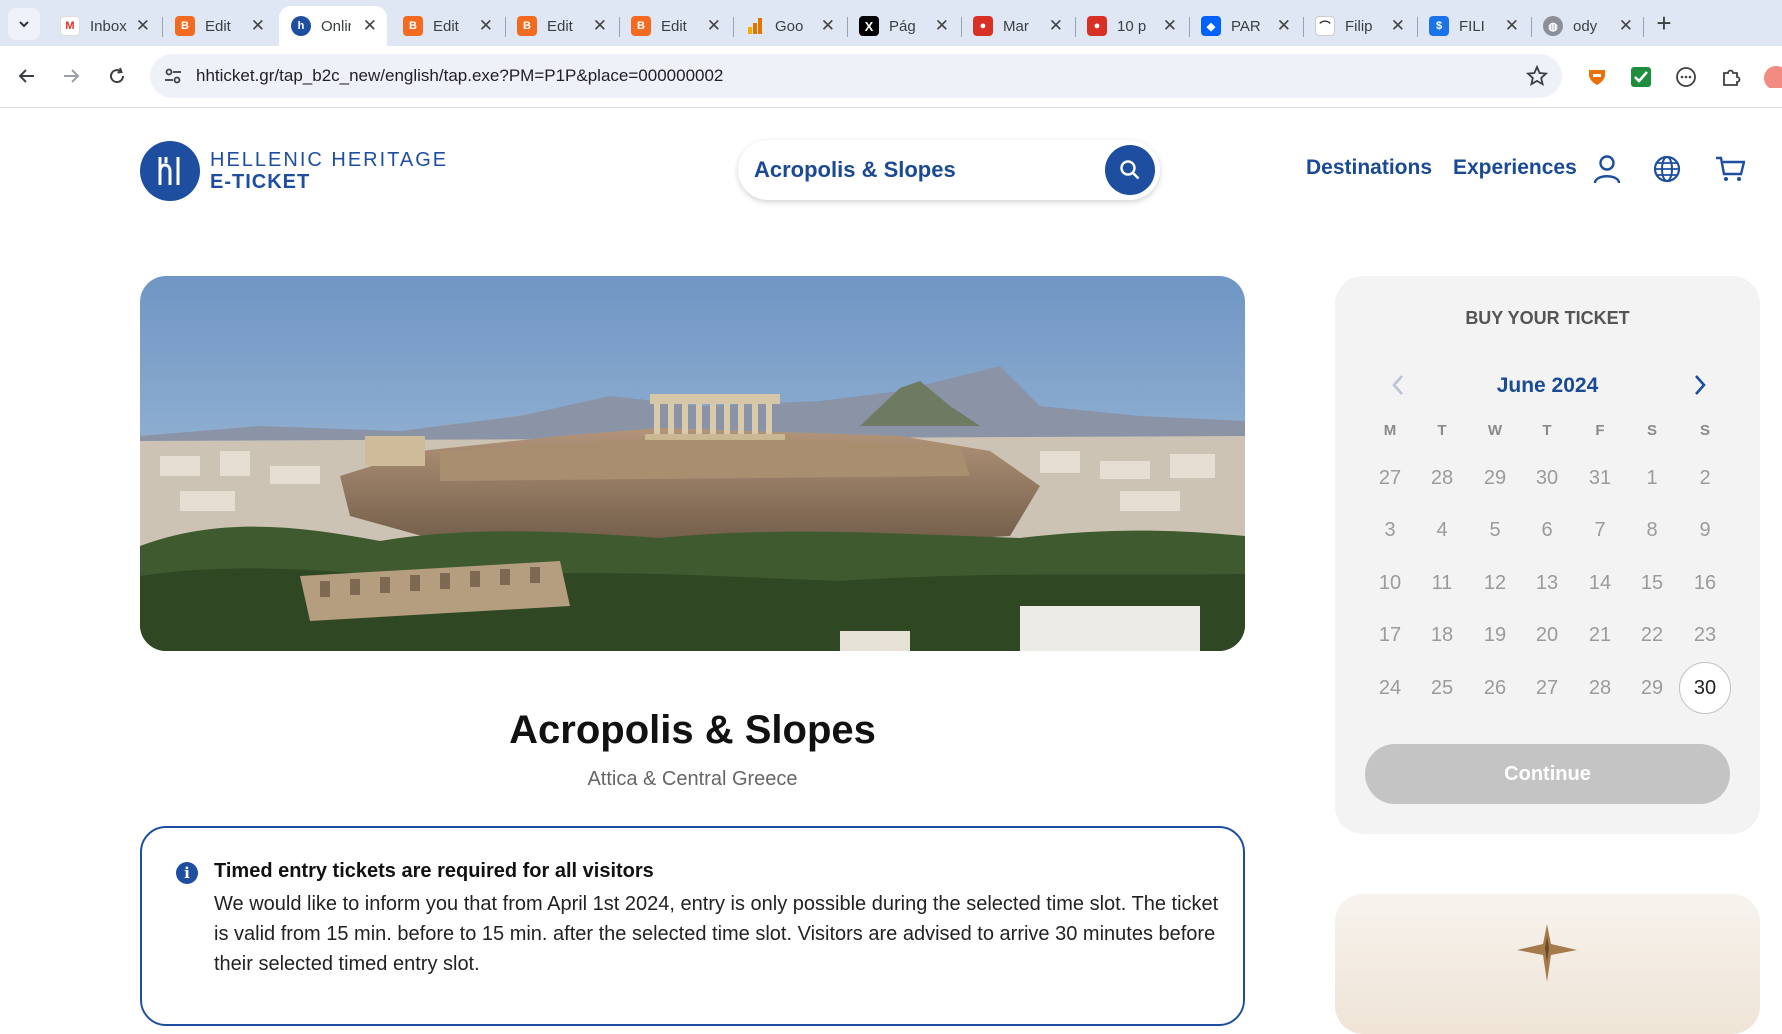  I want to click on weekday-header: W, so click(1495, 430).